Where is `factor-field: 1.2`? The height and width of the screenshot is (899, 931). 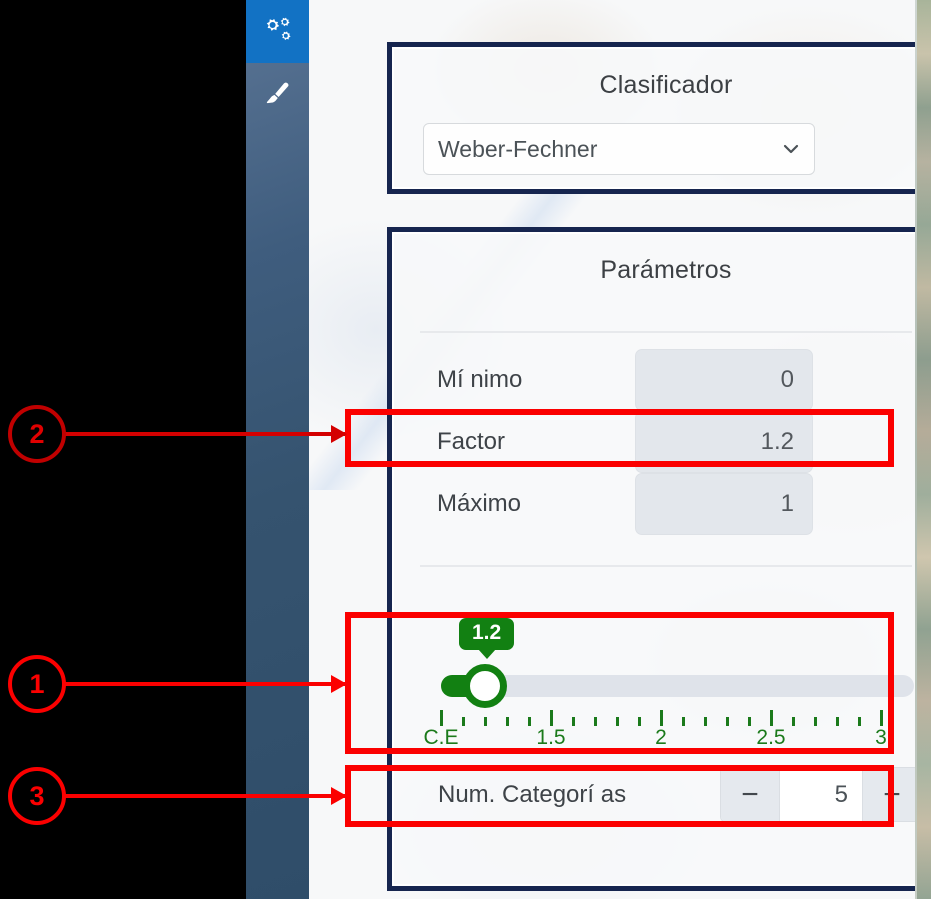 factor-field: 1.2 is located at coordinates (724, 442).